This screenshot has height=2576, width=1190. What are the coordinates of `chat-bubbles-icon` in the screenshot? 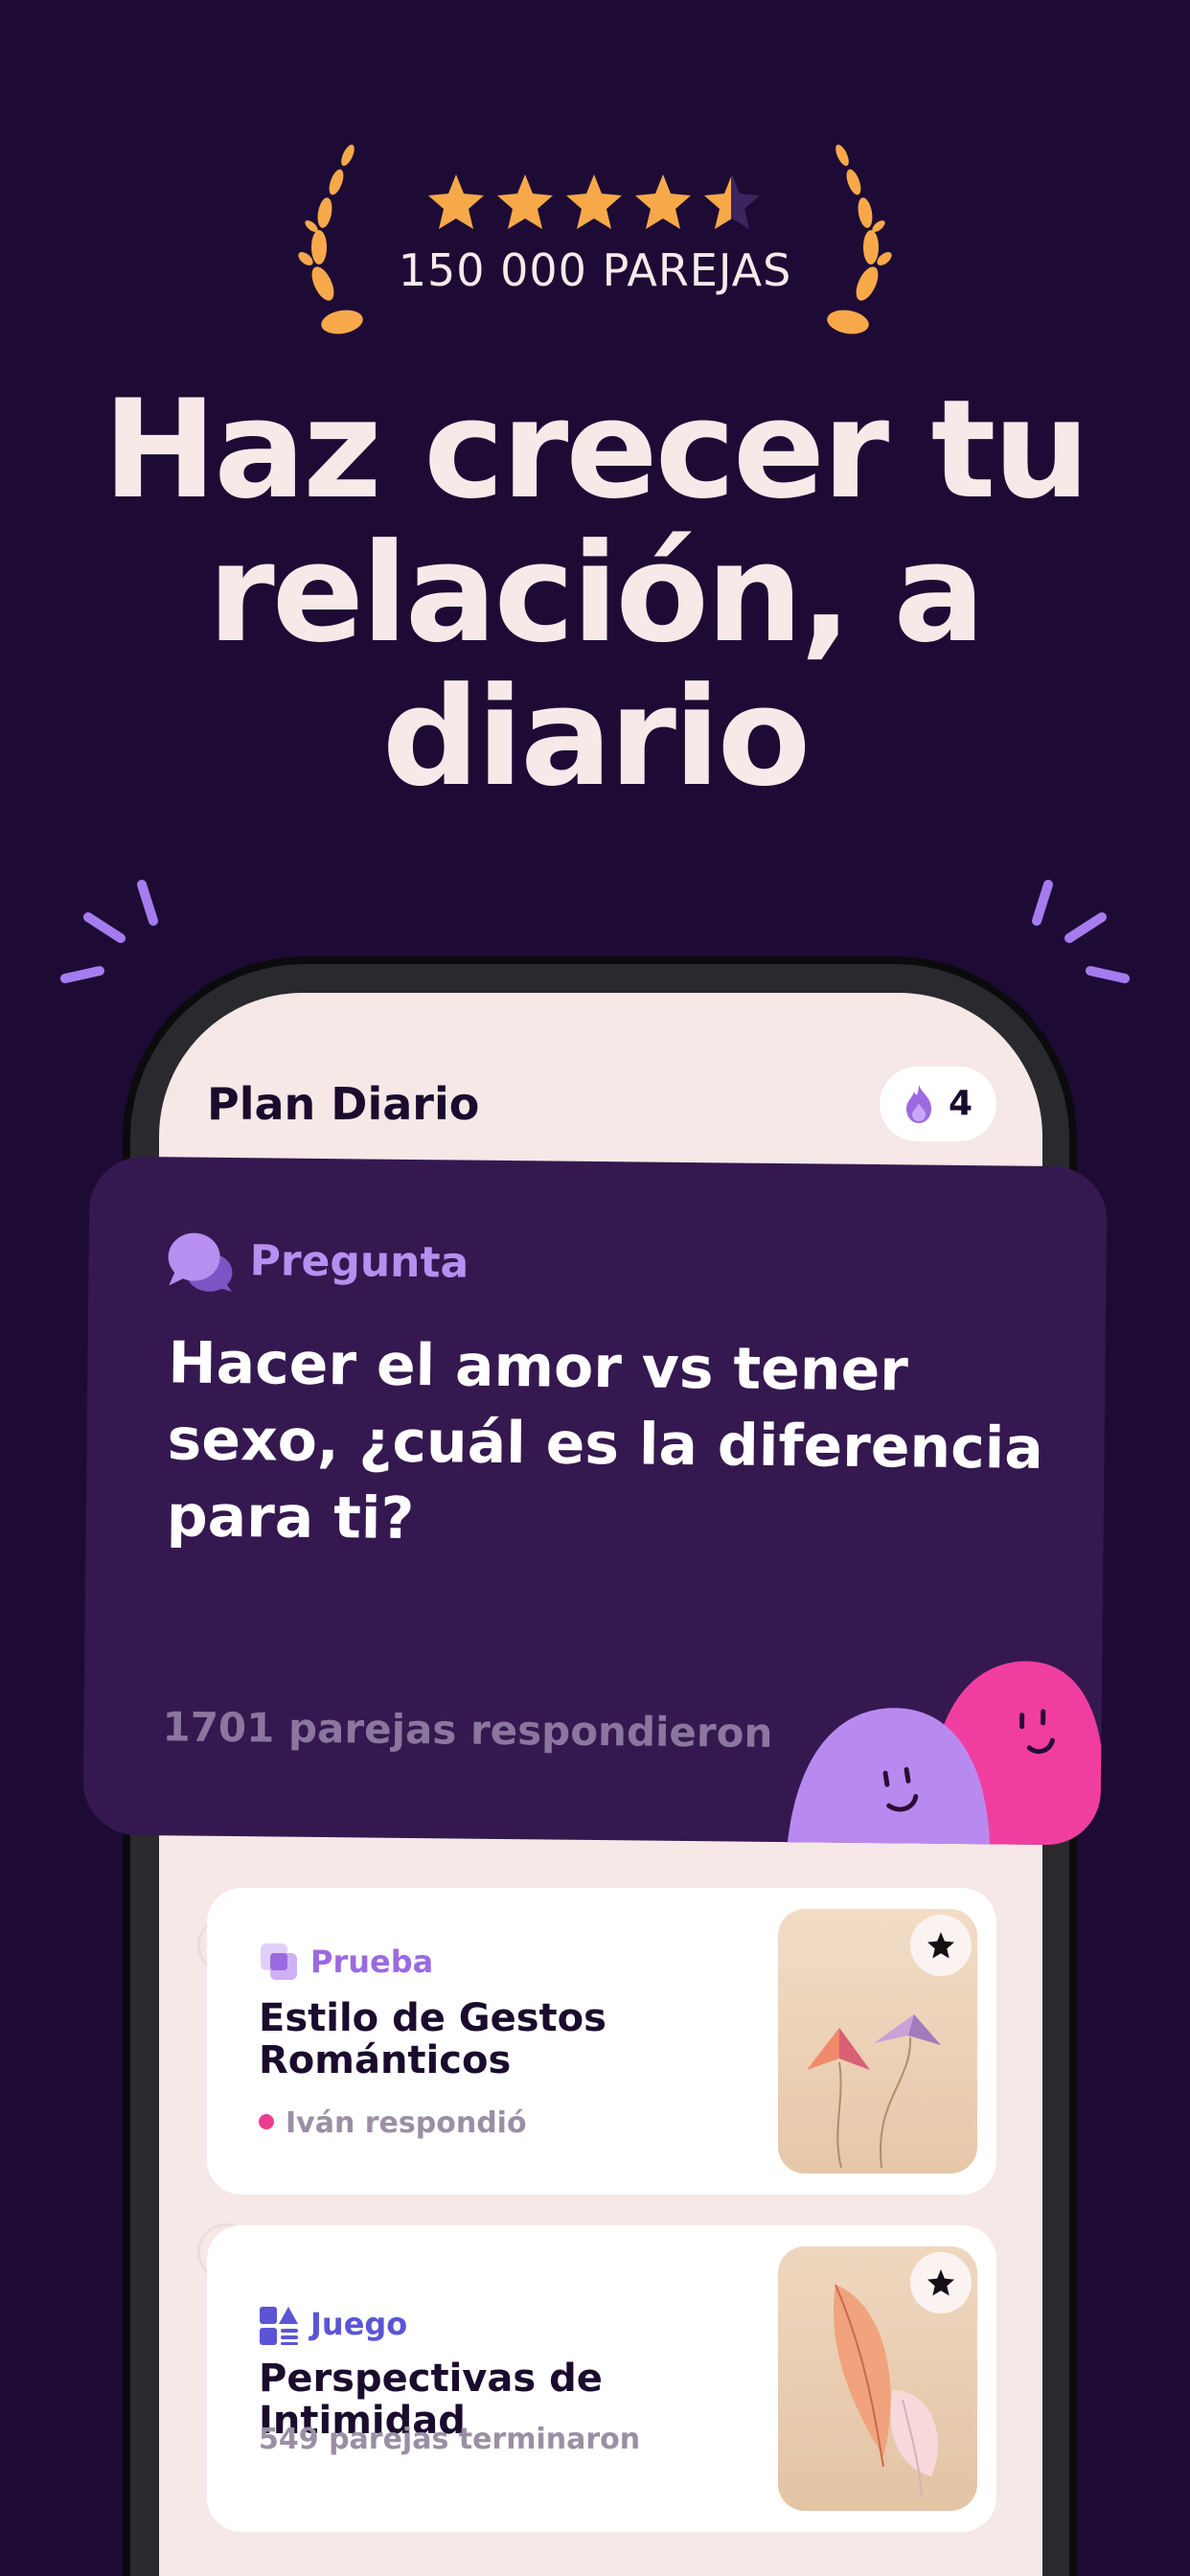 It's located at (201, 1262).